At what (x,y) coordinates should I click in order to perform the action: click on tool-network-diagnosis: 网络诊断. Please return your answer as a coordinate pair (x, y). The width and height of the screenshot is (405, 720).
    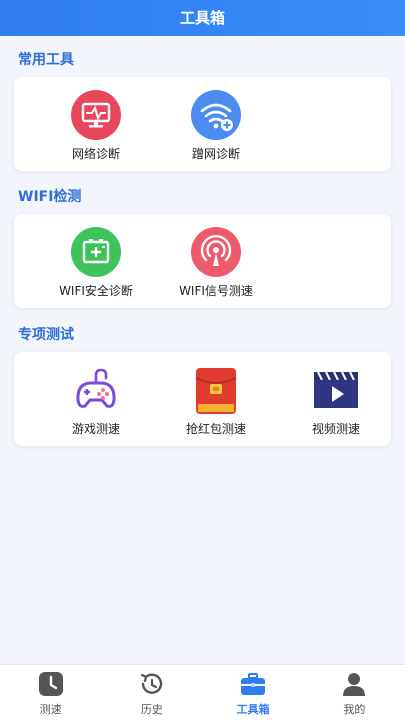
    Looking at the image, I should click on (96, 124).